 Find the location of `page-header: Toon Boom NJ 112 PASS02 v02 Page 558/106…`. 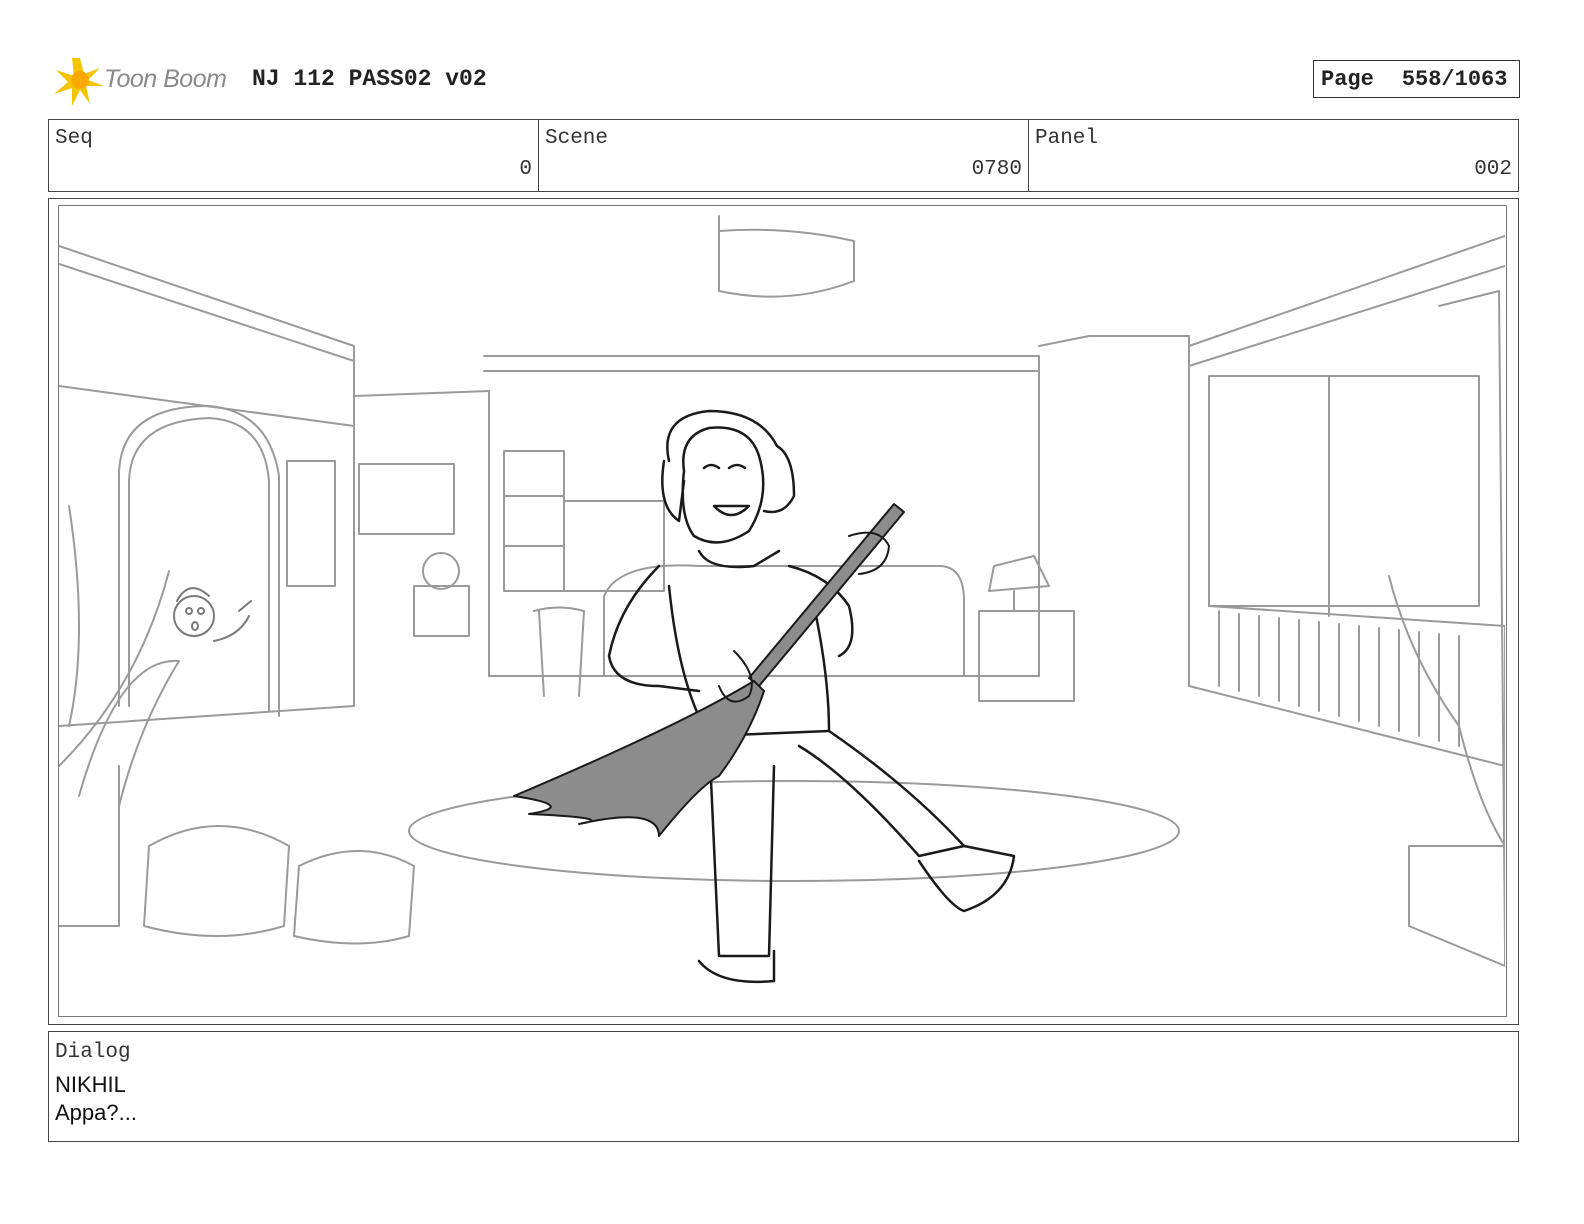

page-header: Toon Boom NJ 112 PASS02 v02 Page 558/106… is located at coordinates (785, 80).